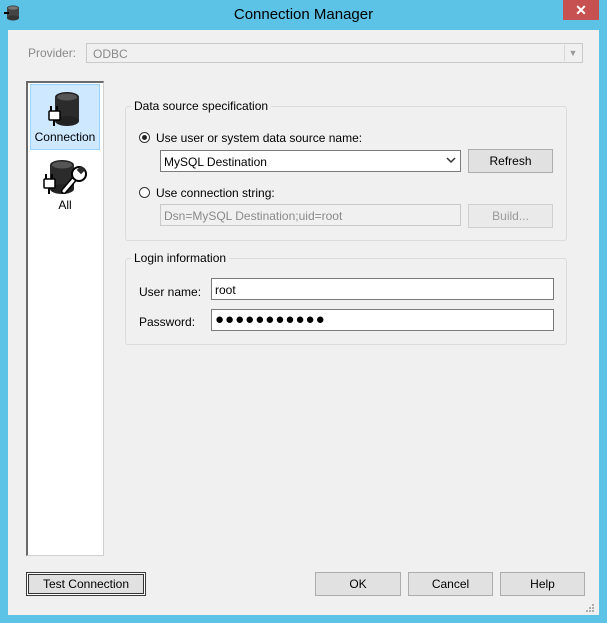 This screenshot has width=607, height=623. Describe the element at coordinates (225, 290) in the screenshot. I see `username-value: root` at that location.